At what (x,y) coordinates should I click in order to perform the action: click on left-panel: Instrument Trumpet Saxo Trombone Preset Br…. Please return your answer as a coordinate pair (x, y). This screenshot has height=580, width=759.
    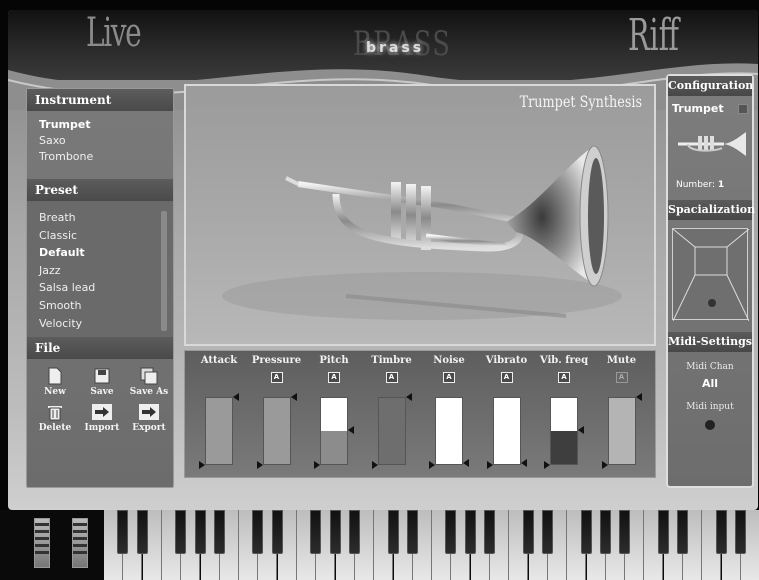
    Looking at the image, I should click on (100, 288).